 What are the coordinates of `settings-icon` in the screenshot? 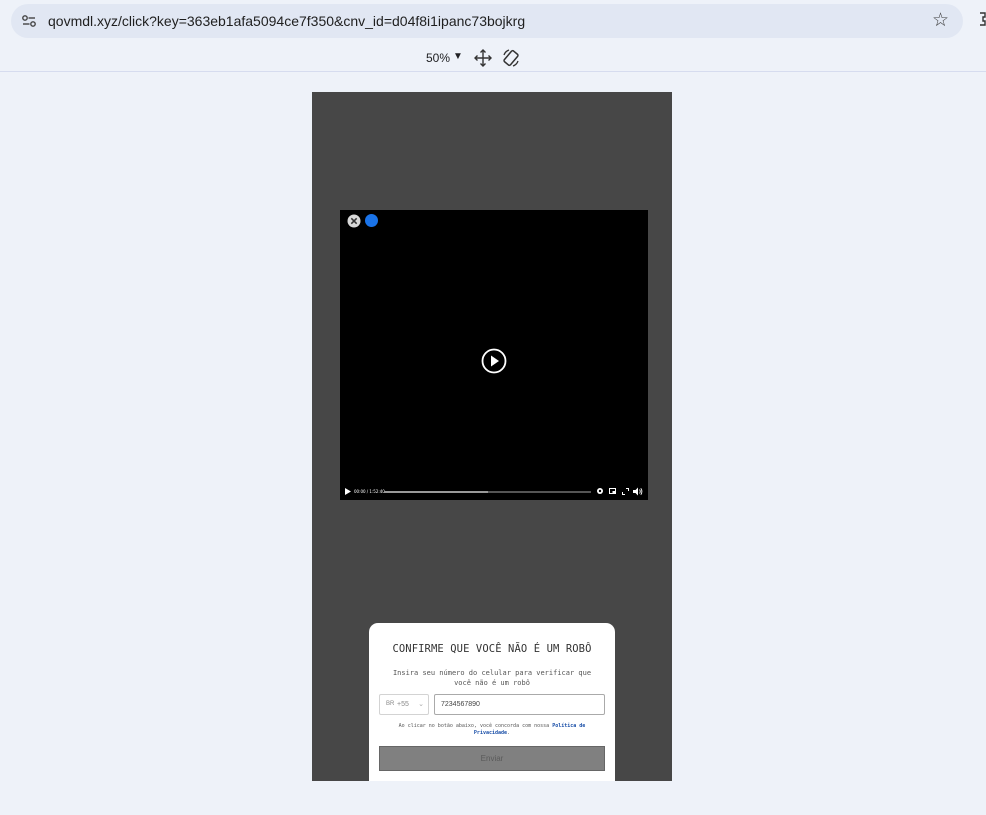 It's located at (600, 491).